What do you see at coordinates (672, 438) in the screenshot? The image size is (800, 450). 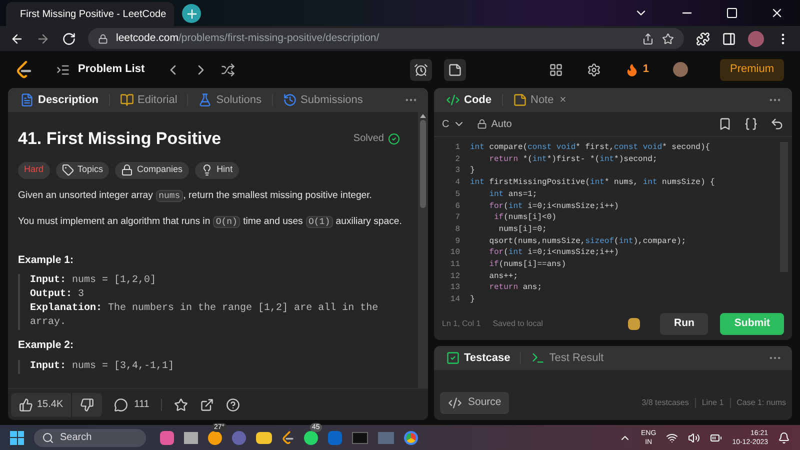 I see `wifi-icon` at bounding box center [672, 438].